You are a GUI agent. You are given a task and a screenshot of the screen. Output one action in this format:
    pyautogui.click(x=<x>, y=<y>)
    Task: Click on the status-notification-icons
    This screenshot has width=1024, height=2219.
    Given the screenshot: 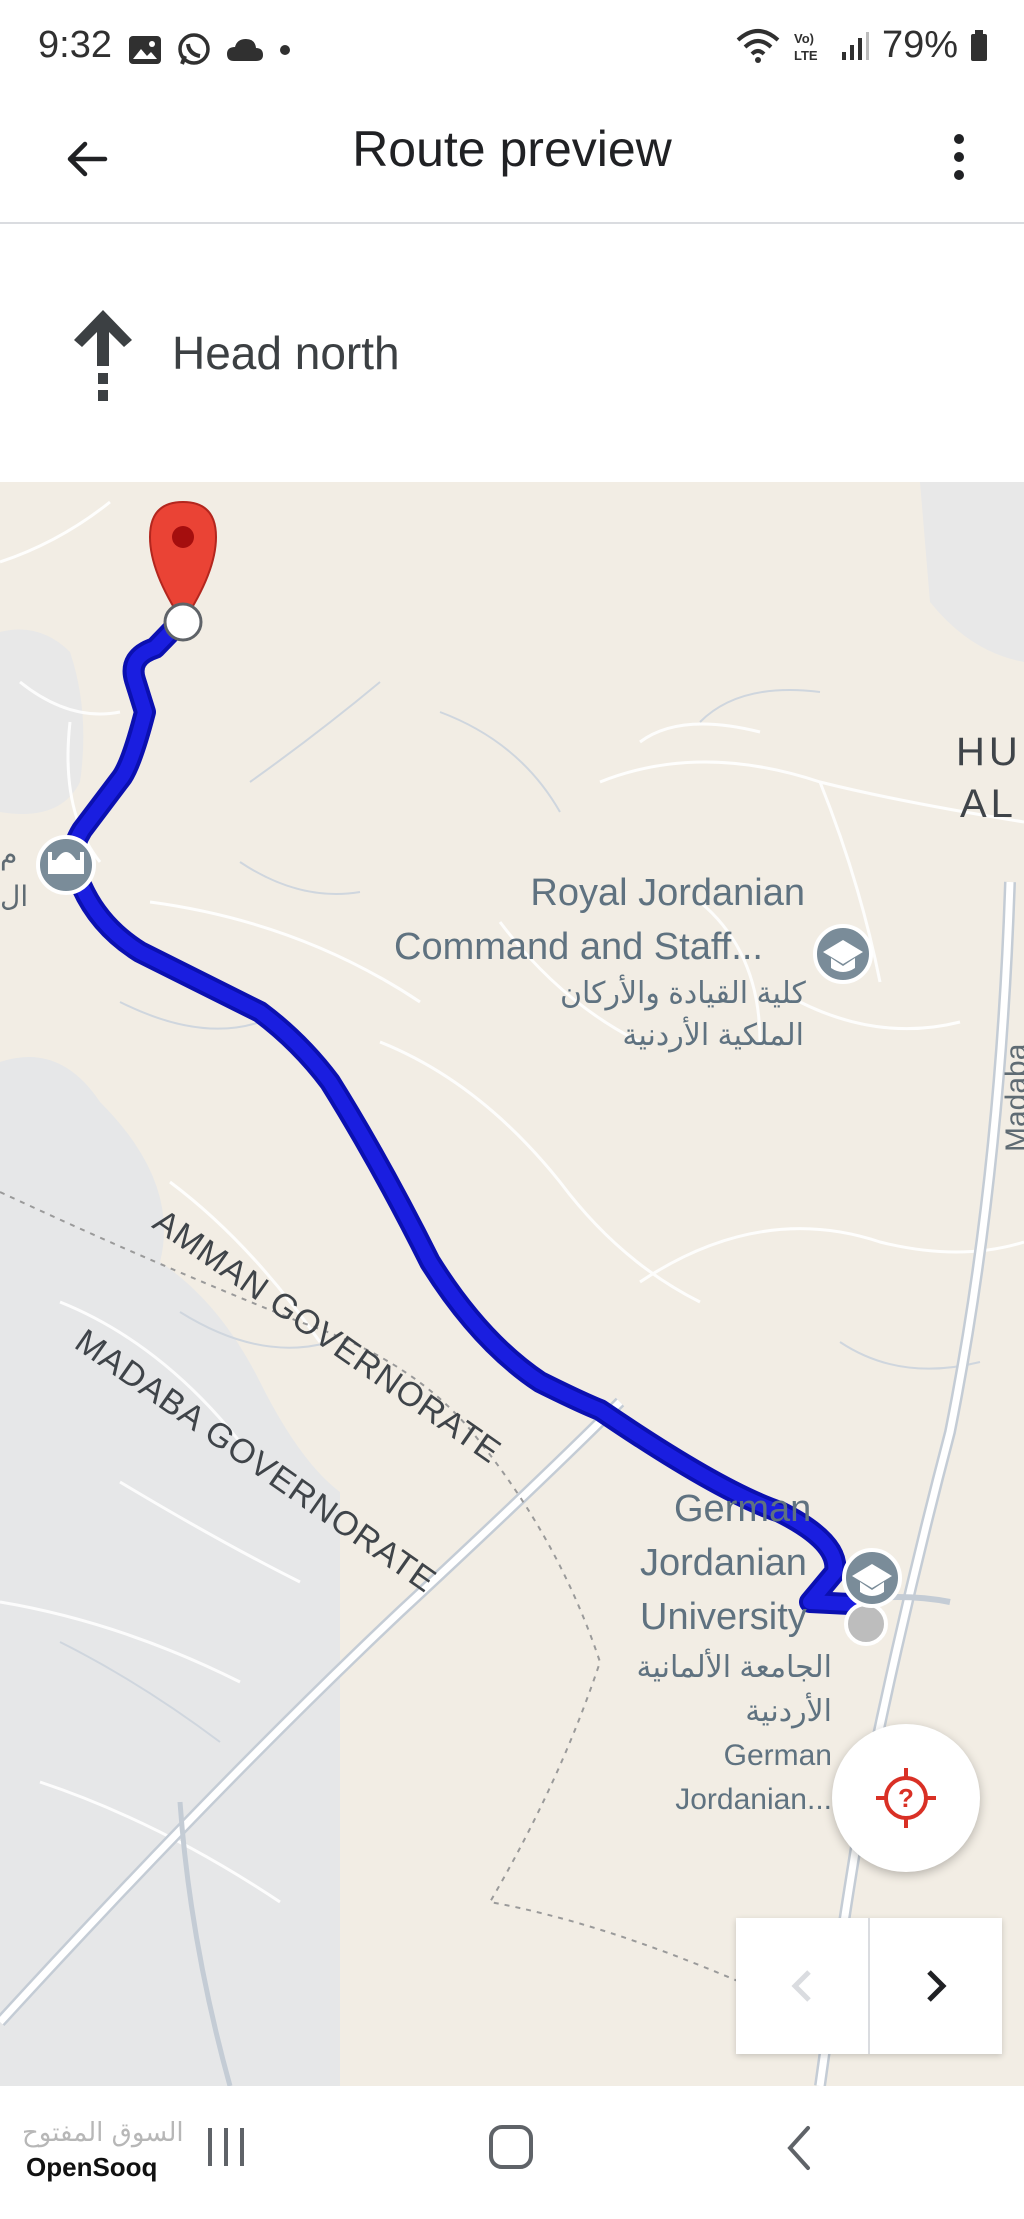 What is the action you would take?
    pyautogui.click(x=210, y=50)
    